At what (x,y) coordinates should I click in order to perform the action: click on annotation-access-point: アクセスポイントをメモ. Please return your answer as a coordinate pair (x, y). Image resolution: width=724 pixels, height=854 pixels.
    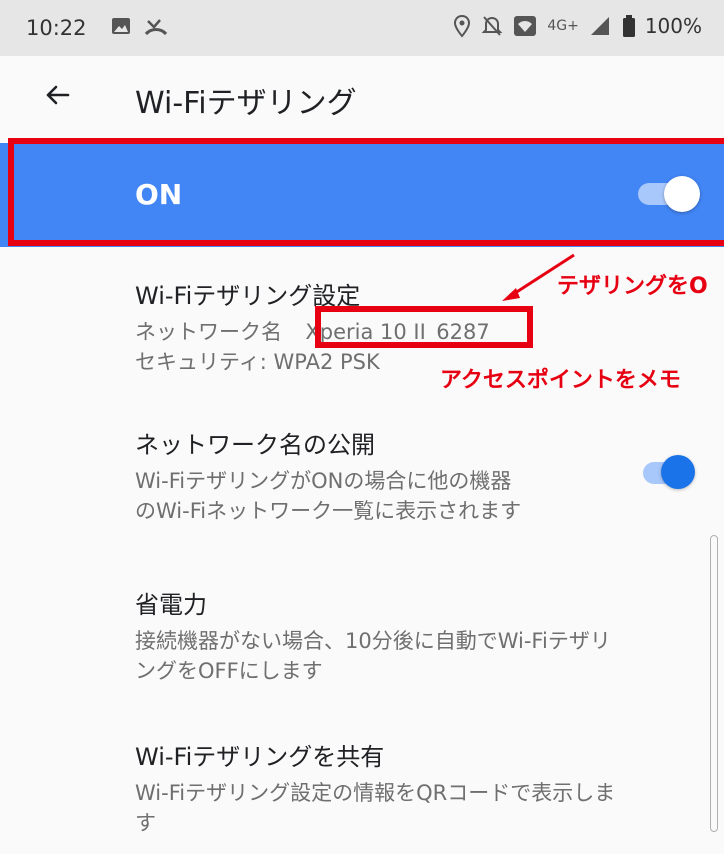
    Looking at the image, I should click on (560, 380).